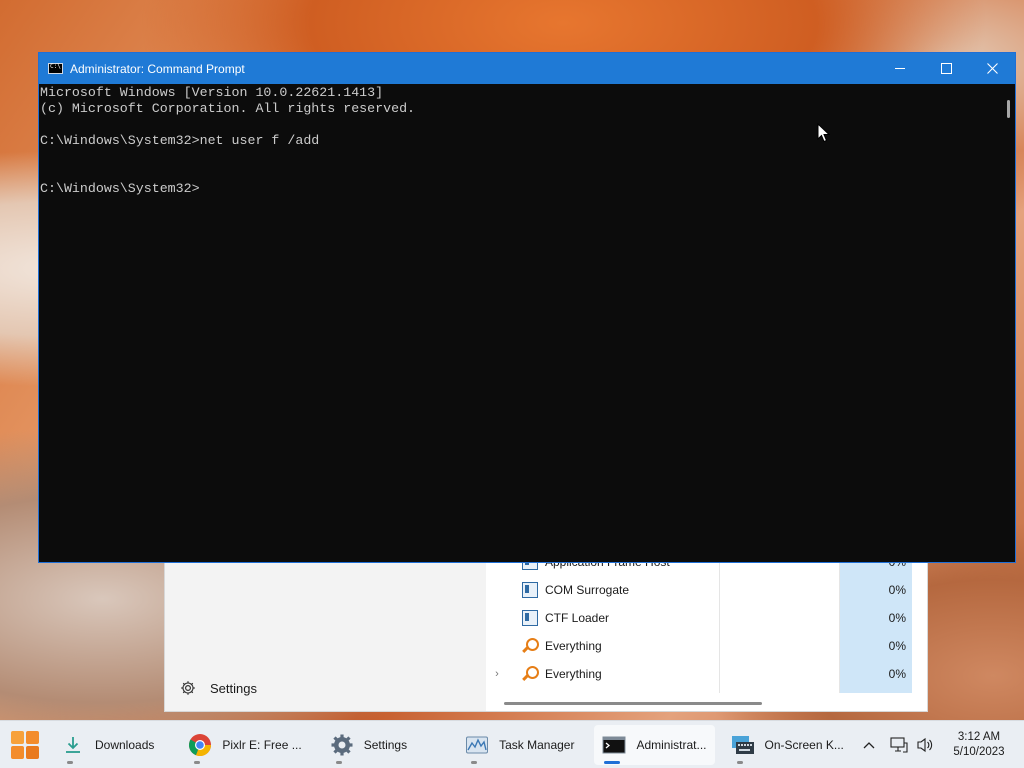 The width and height of the screenshot is (1024, 768). I want to click on taskbar-item-settings: Settings, so click(368, 745).